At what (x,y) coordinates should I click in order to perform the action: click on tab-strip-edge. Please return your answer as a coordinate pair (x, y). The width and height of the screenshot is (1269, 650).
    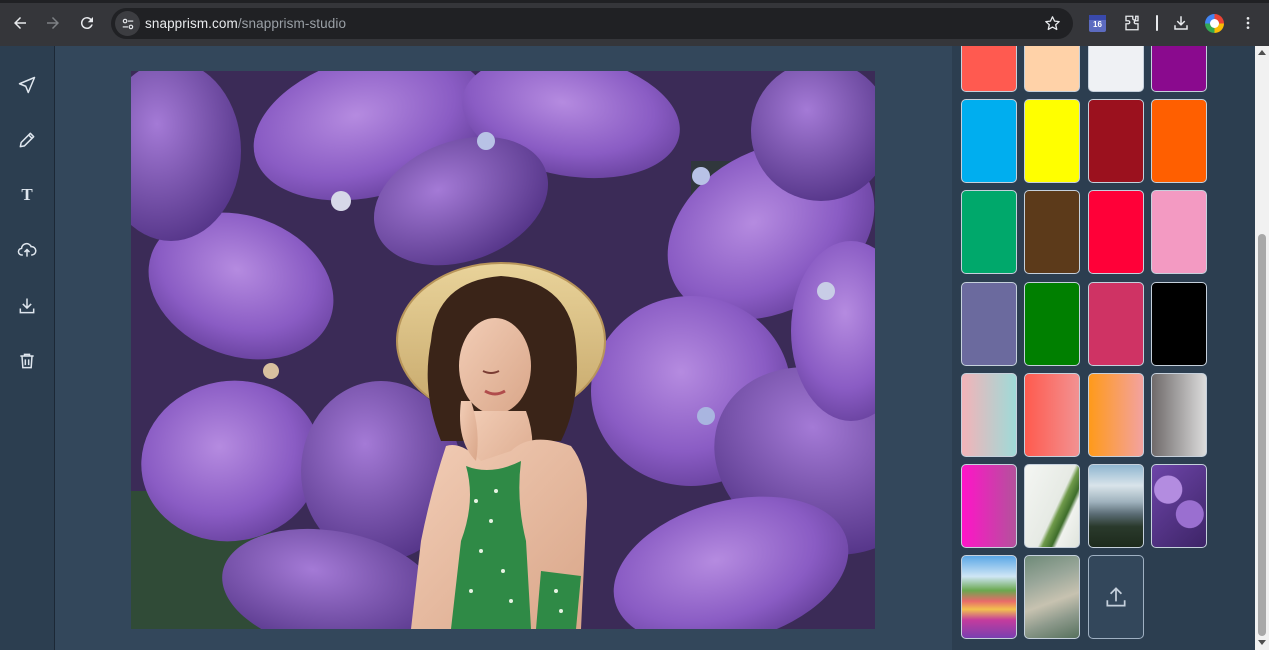
    Looking at the image, I should click on (634, 1).